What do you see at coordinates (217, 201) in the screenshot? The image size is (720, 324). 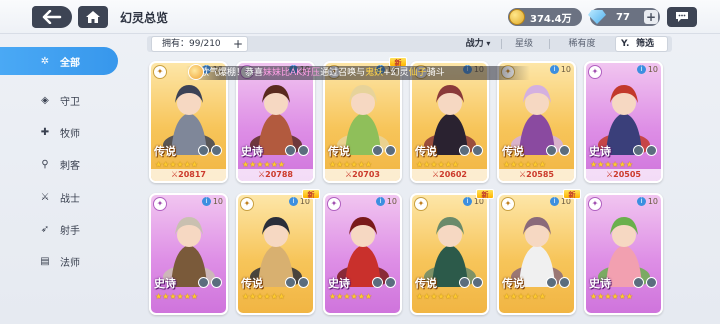 I see `level-text: 10` at bounding box center [217, 201].